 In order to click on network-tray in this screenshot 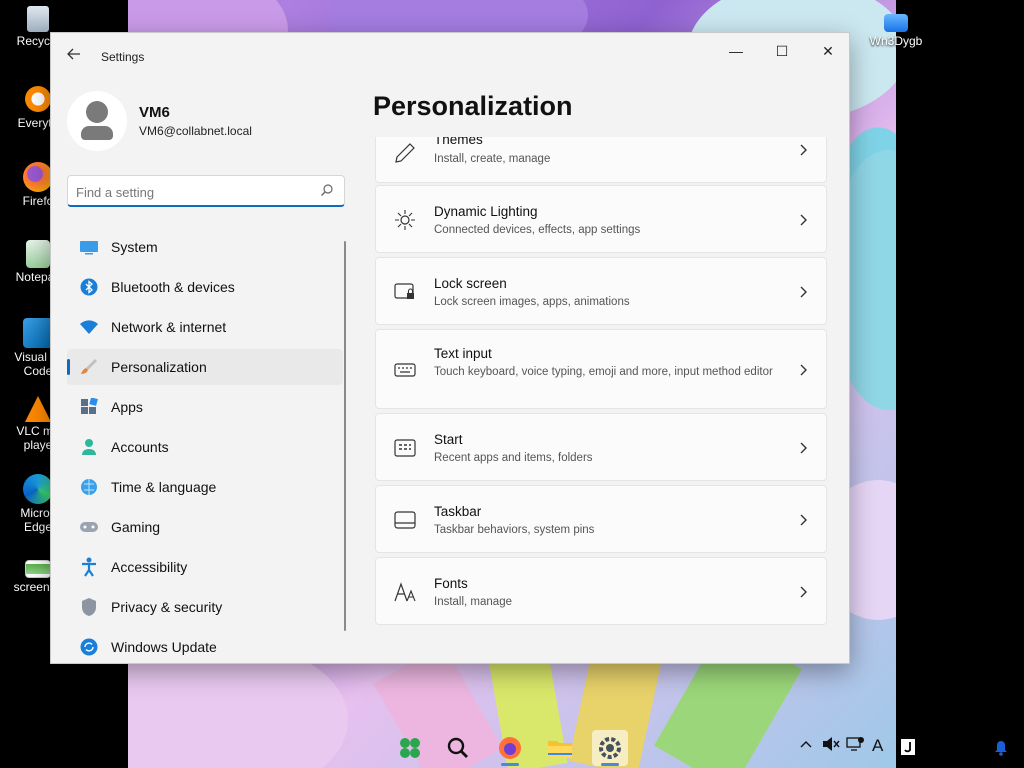, I will do `click(855, 745)`.